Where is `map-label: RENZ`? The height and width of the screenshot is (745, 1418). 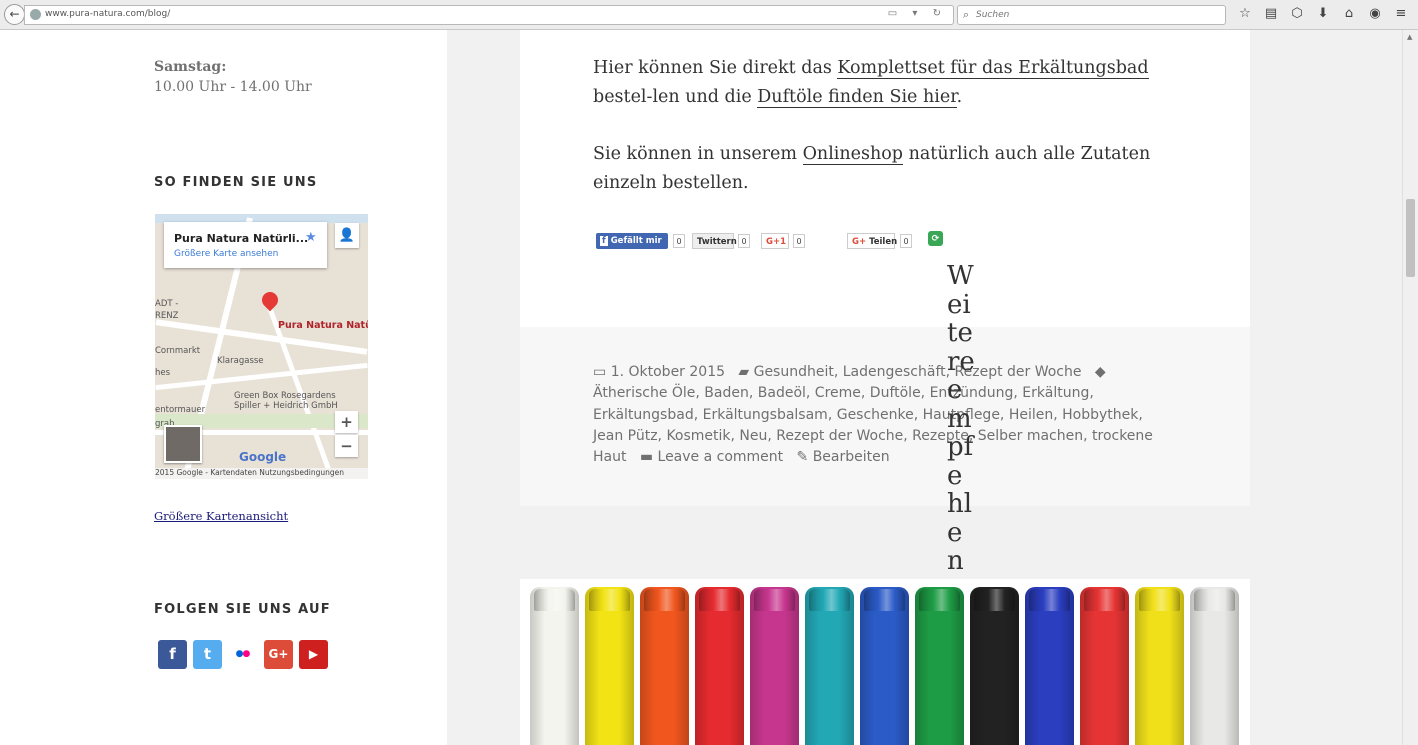
map-label: RENZ is located at coordinates (167, 316).